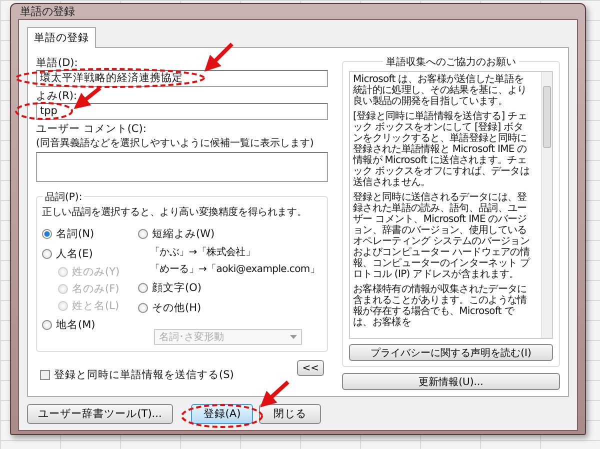 The image size is (600, 449). What do you see at coordinates (202, 252) in the screenshot?
I see `example-text: 「かぶ」→「株式会社」` at bounding box center [202, 252].